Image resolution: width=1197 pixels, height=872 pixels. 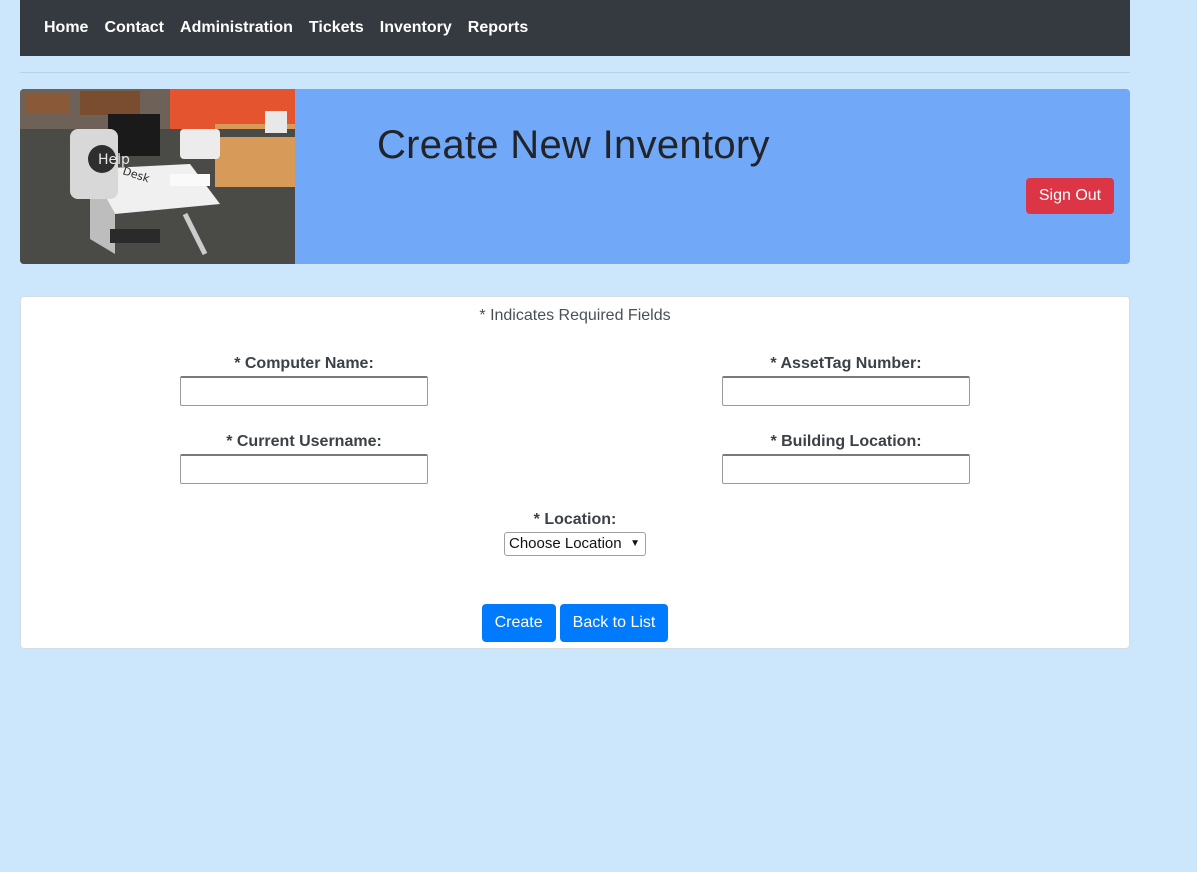 What do you see at coordinates (565, 543) in the screenshot?
I see `location-select-value: Choose Location` at bounding box center [565, 543].